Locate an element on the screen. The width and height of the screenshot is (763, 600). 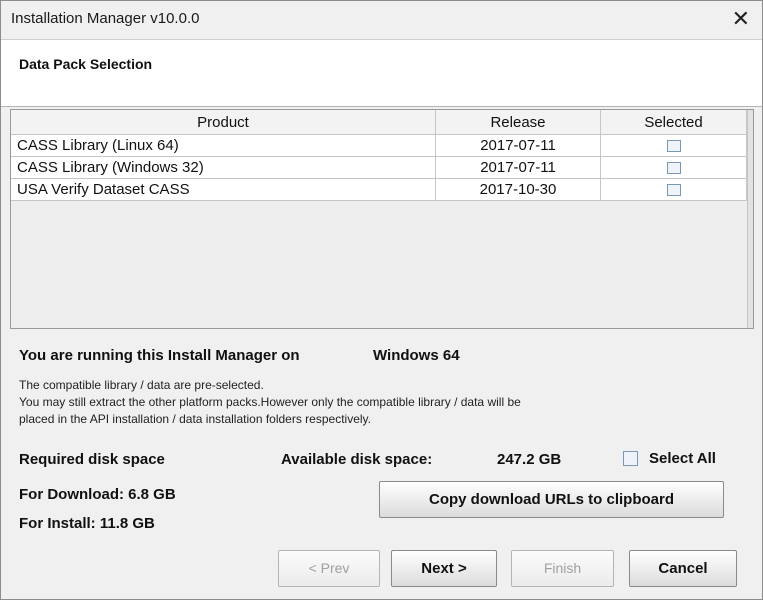
table-row: CASS Library (Linux 64) 2017-07-11 is located at coordinates (379, 145).